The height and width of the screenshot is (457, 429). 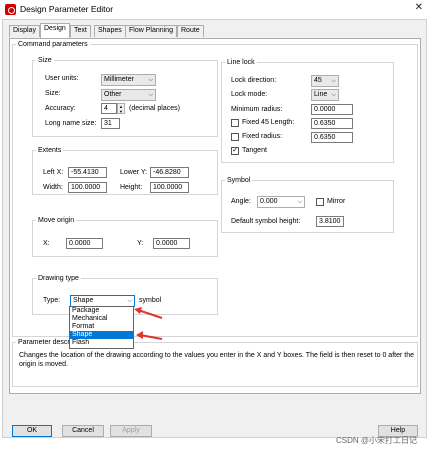 I want to click on long-name-size-input: 31, so click(x=110, y=123).